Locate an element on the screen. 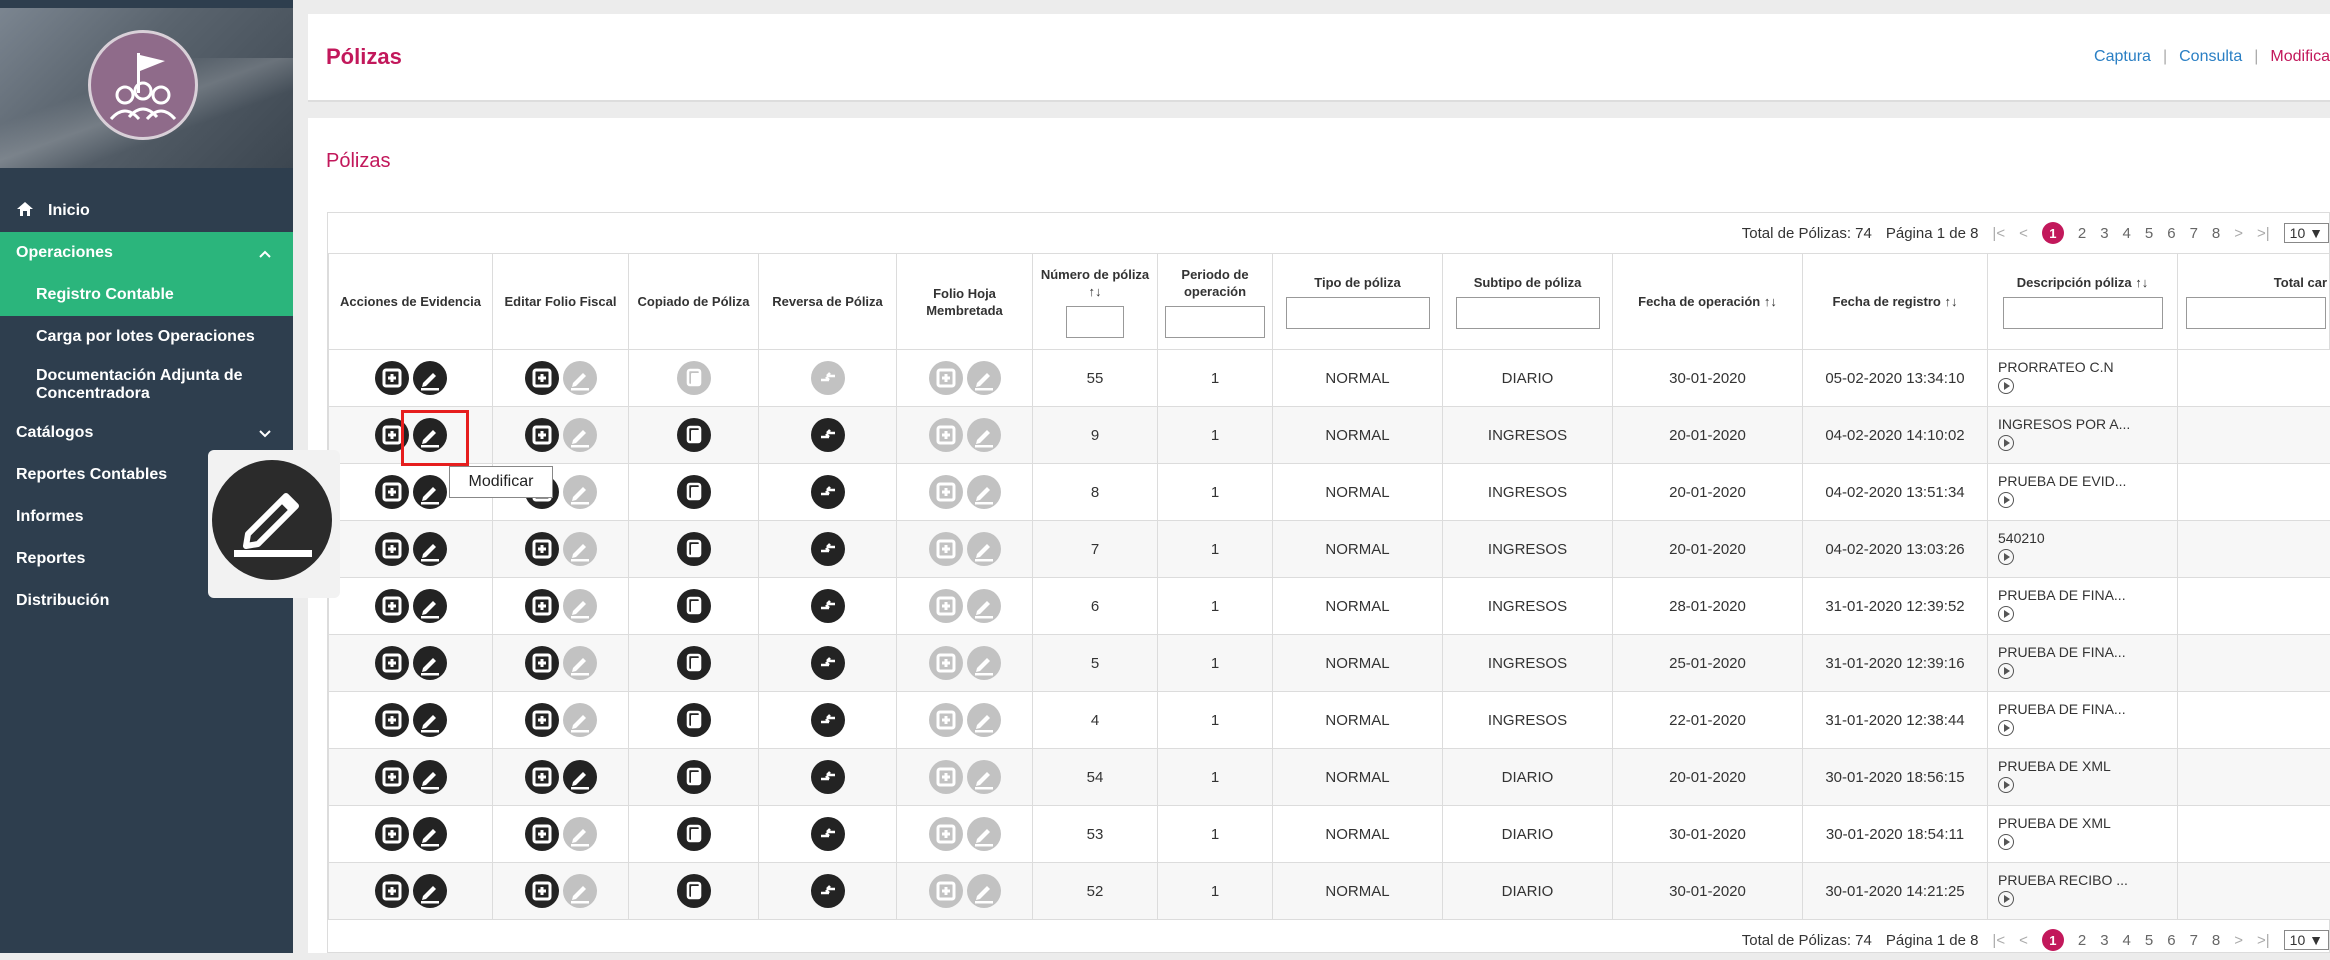  breadcrumb-consulta: Consulta is located at coordinates (2210, 57).